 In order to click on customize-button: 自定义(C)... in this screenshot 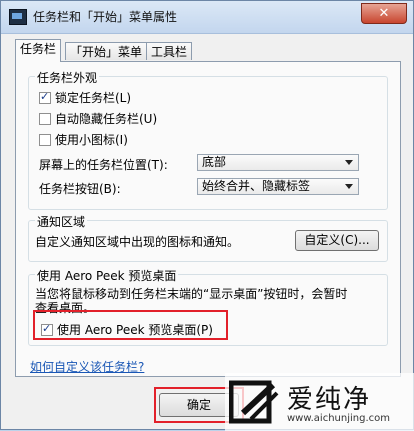, I will do `click(337, 240)`.